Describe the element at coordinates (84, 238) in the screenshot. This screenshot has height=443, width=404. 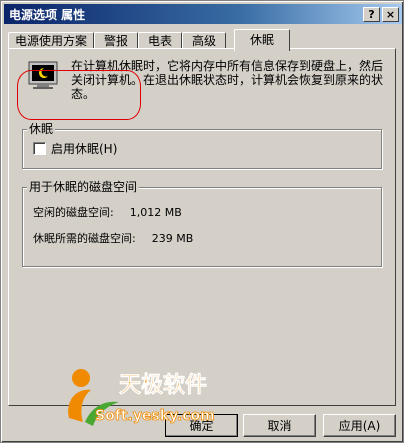
I see `required-space-label: 休眠所需的磁盘空间:` at that location.